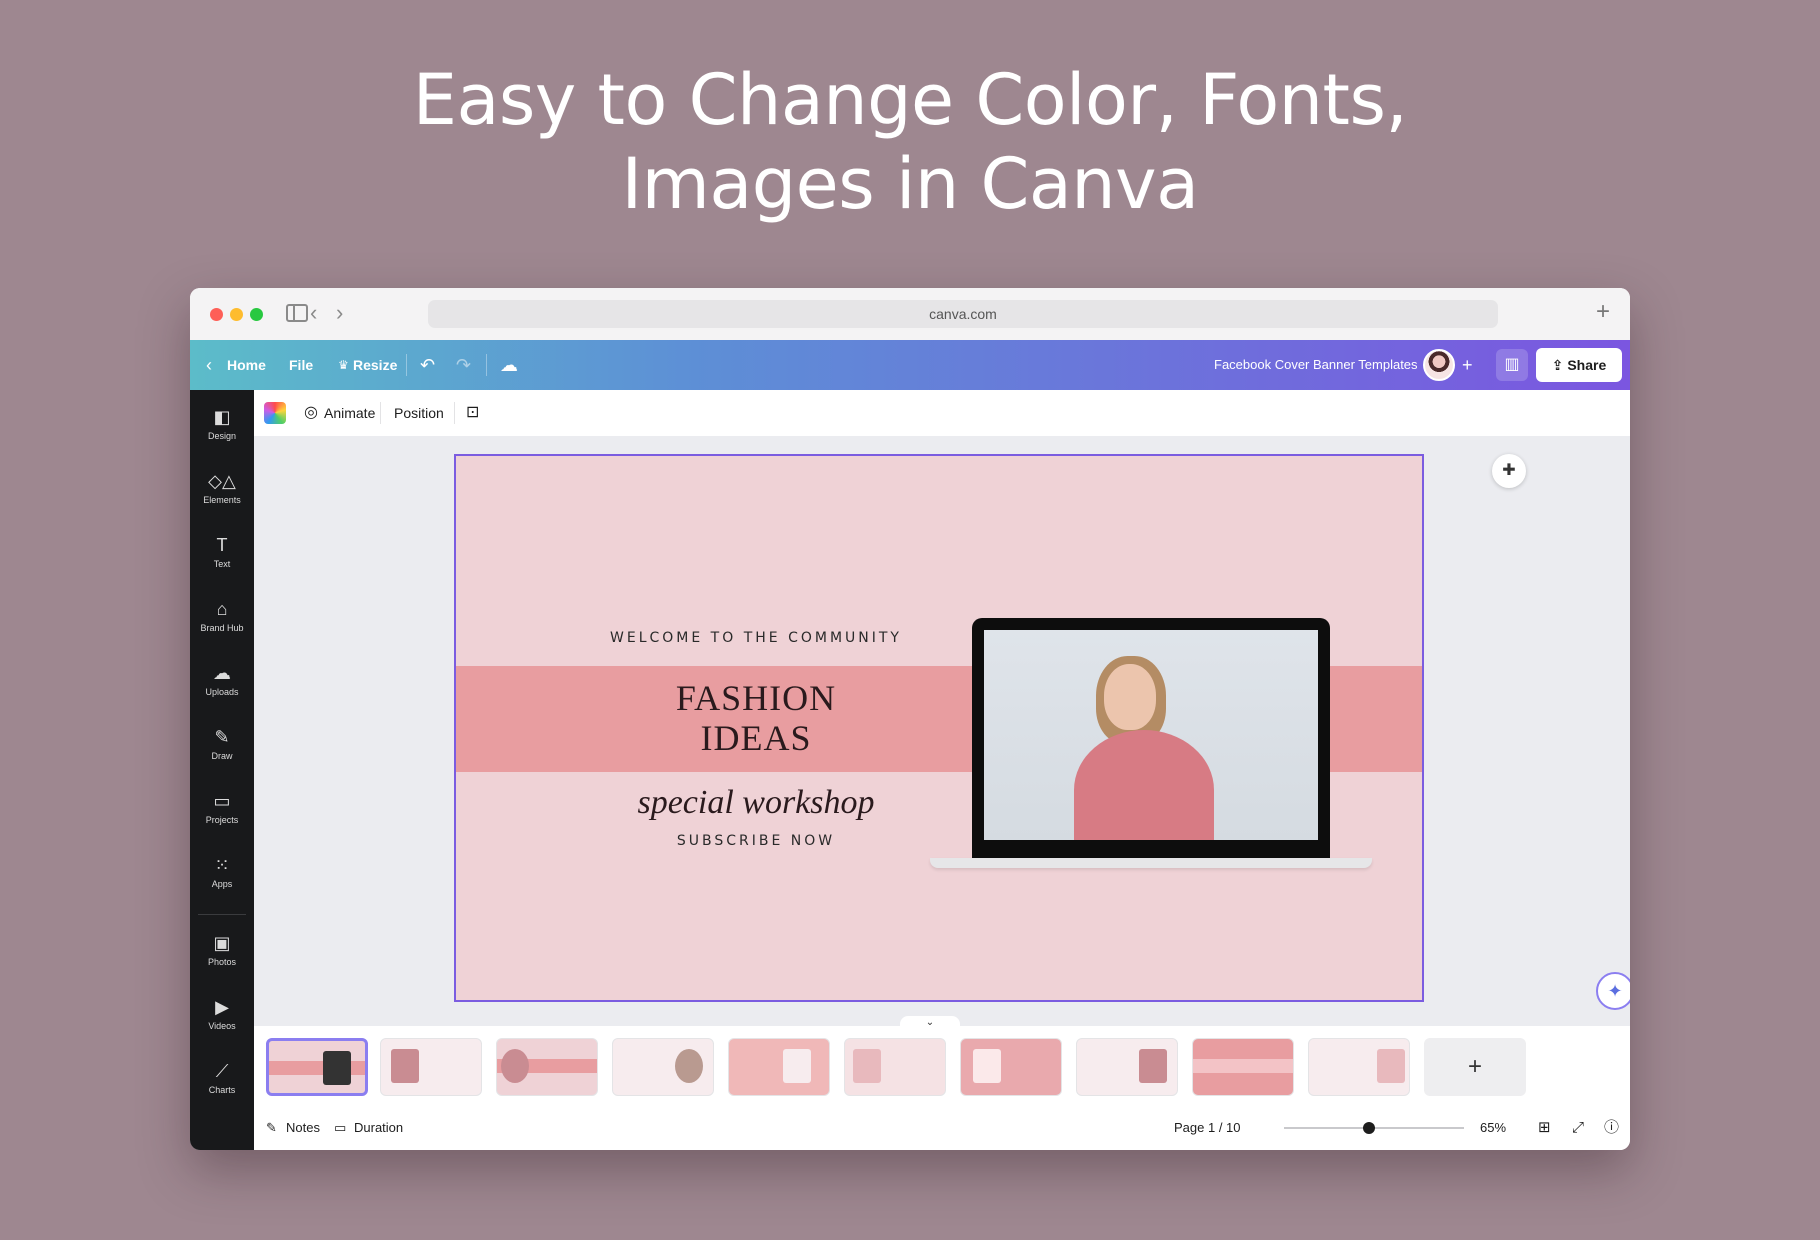 This screenshot has height=1240, width=1820. I want to click on sidebar-item-photos: ▣ Photos, so click(222, 952).